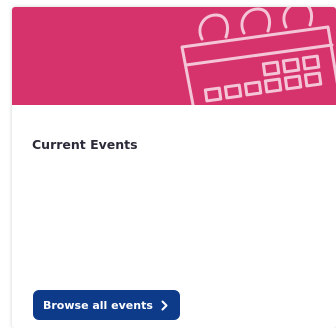 Image resolution: width=336 pixels, height=328 pixels. What do you see at coordinates (98, 305) in the screenshot?
I see `browse-button-label: Browse all events` at bounding box center [98, 305].